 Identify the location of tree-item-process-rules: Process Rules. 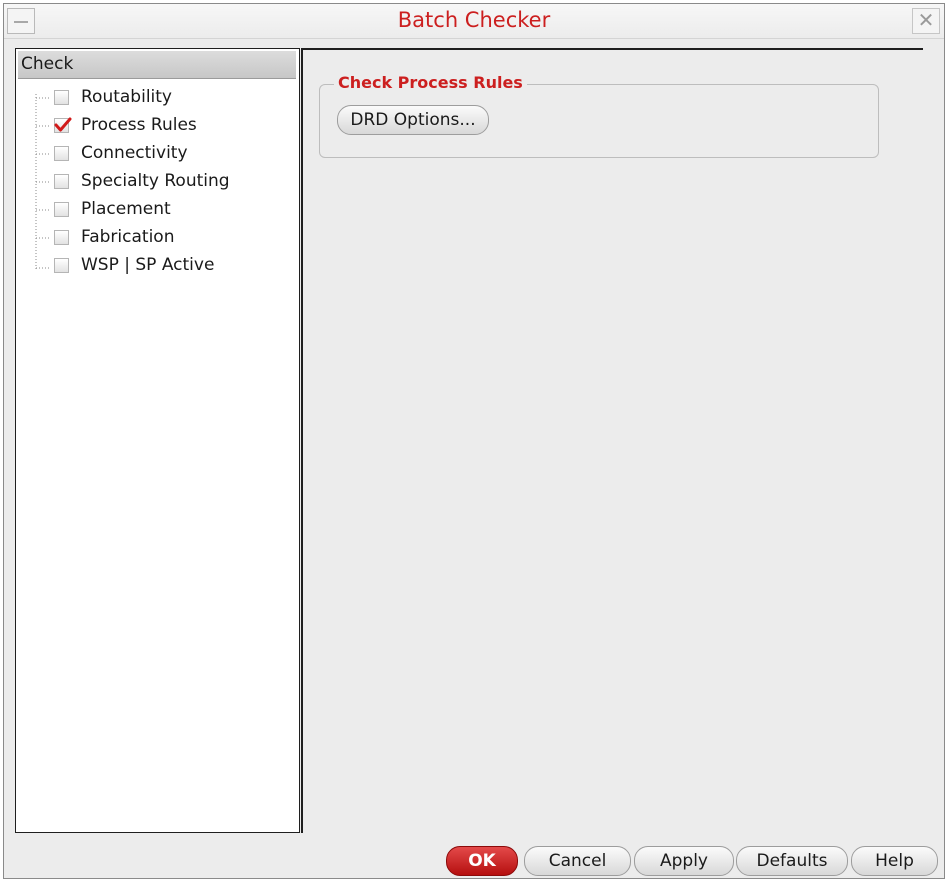
(125, 125).